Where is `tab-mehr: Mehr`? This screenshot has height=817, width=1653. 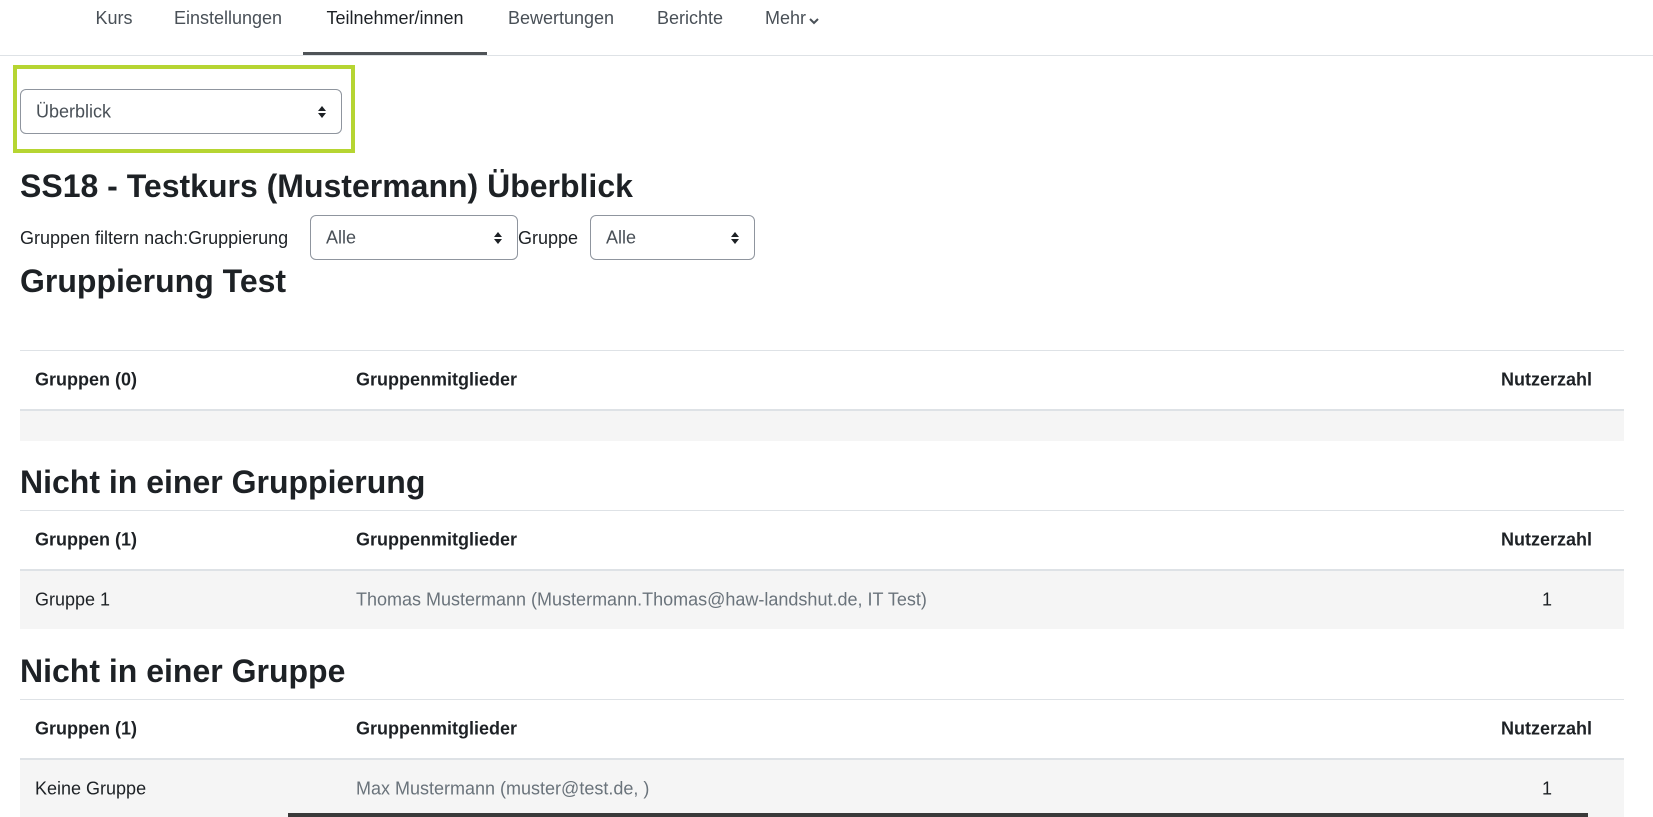 tab-mehr: Mehr is located at coordinates (792, 27).